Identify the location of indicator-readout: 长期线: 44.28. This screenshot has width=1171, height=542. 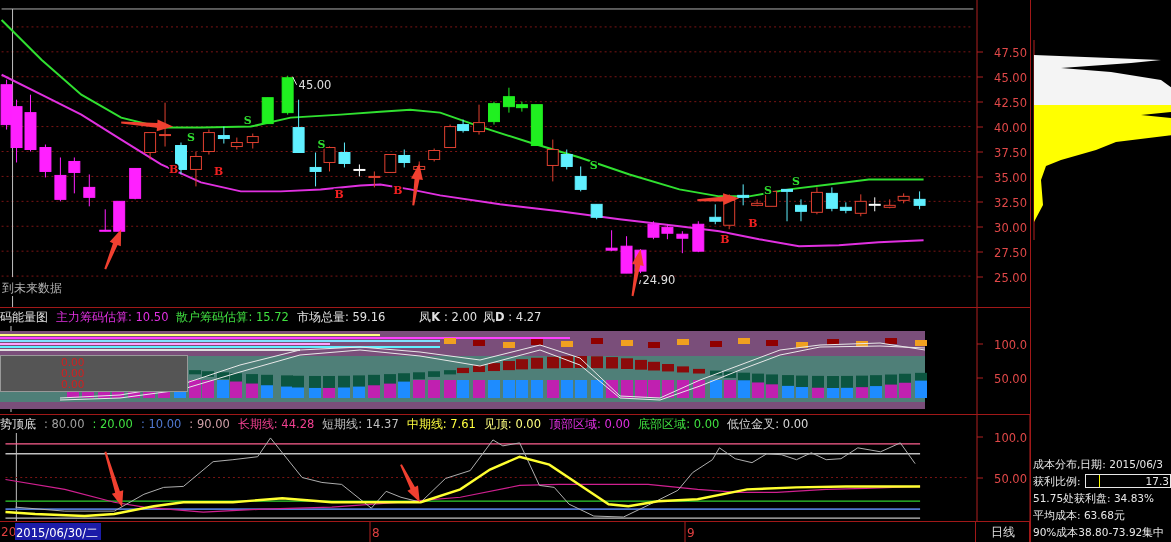
(276, 424).